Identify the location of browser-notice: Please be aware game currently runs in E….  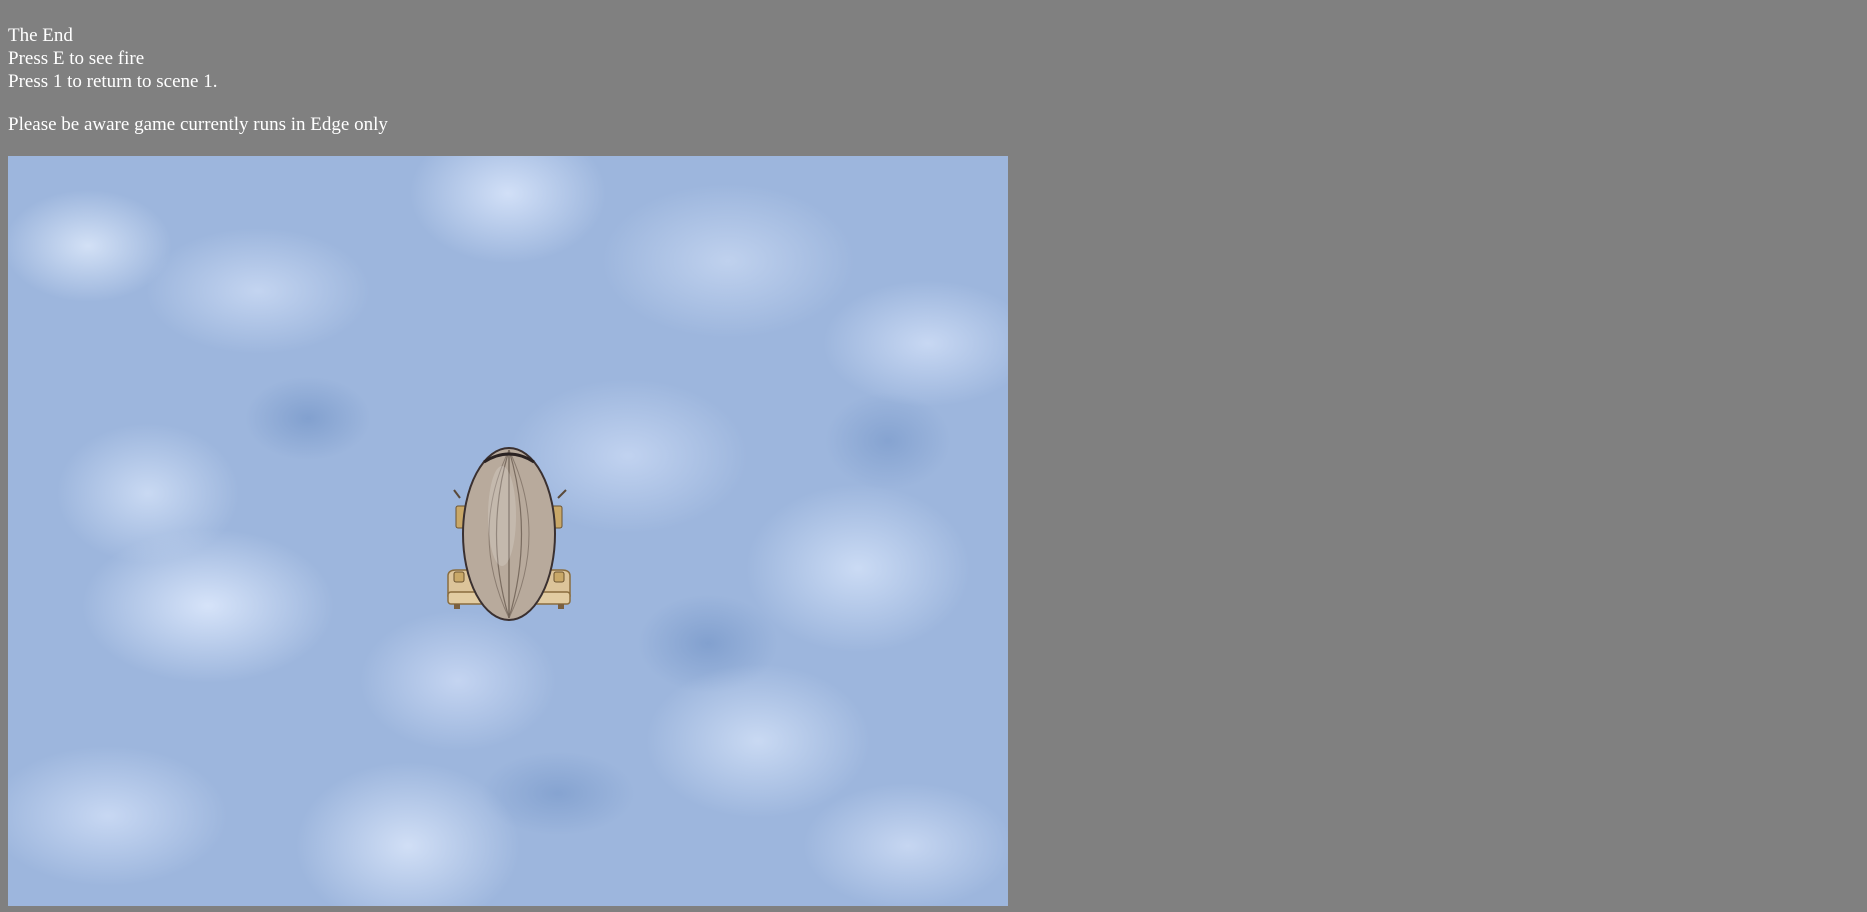
(198, 124).